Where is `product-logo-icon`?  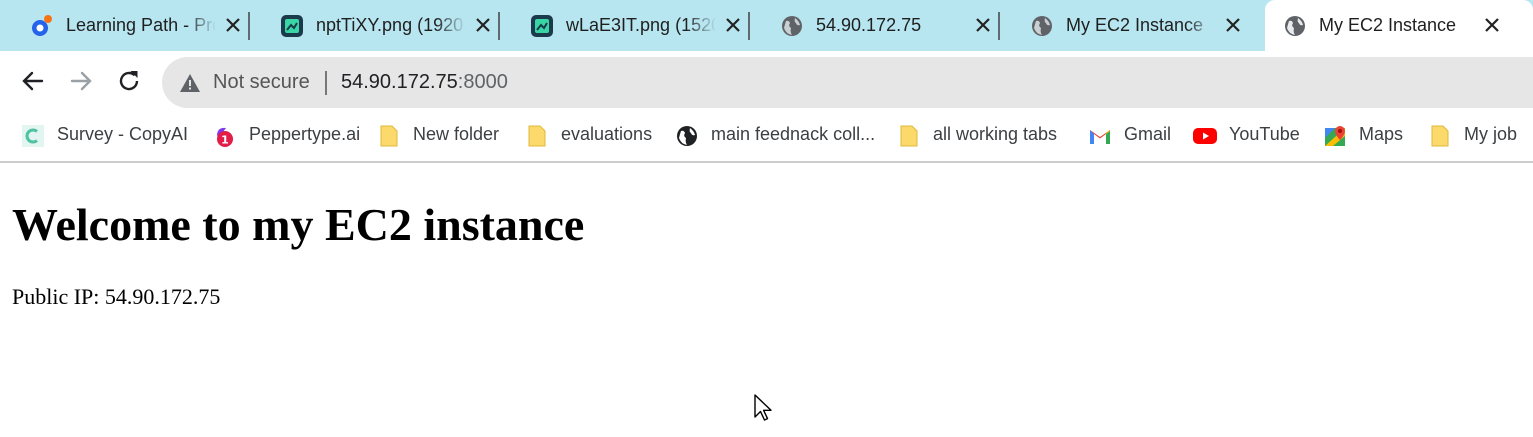 product-logo-icon is located at coordinates (42, 25).